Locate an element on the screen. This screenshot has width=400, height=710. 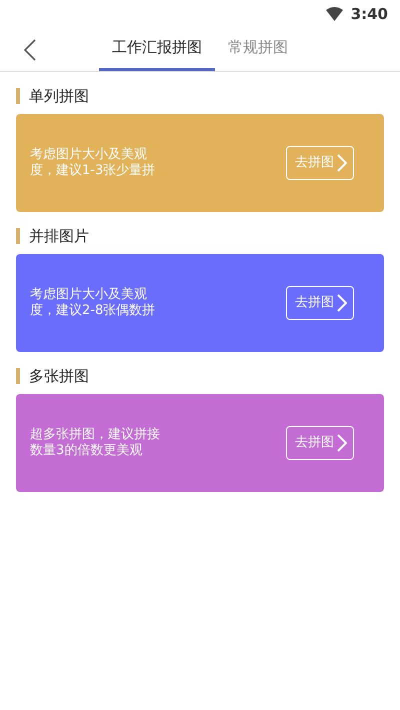
wifi-icon is located at coordinates (334, 14).